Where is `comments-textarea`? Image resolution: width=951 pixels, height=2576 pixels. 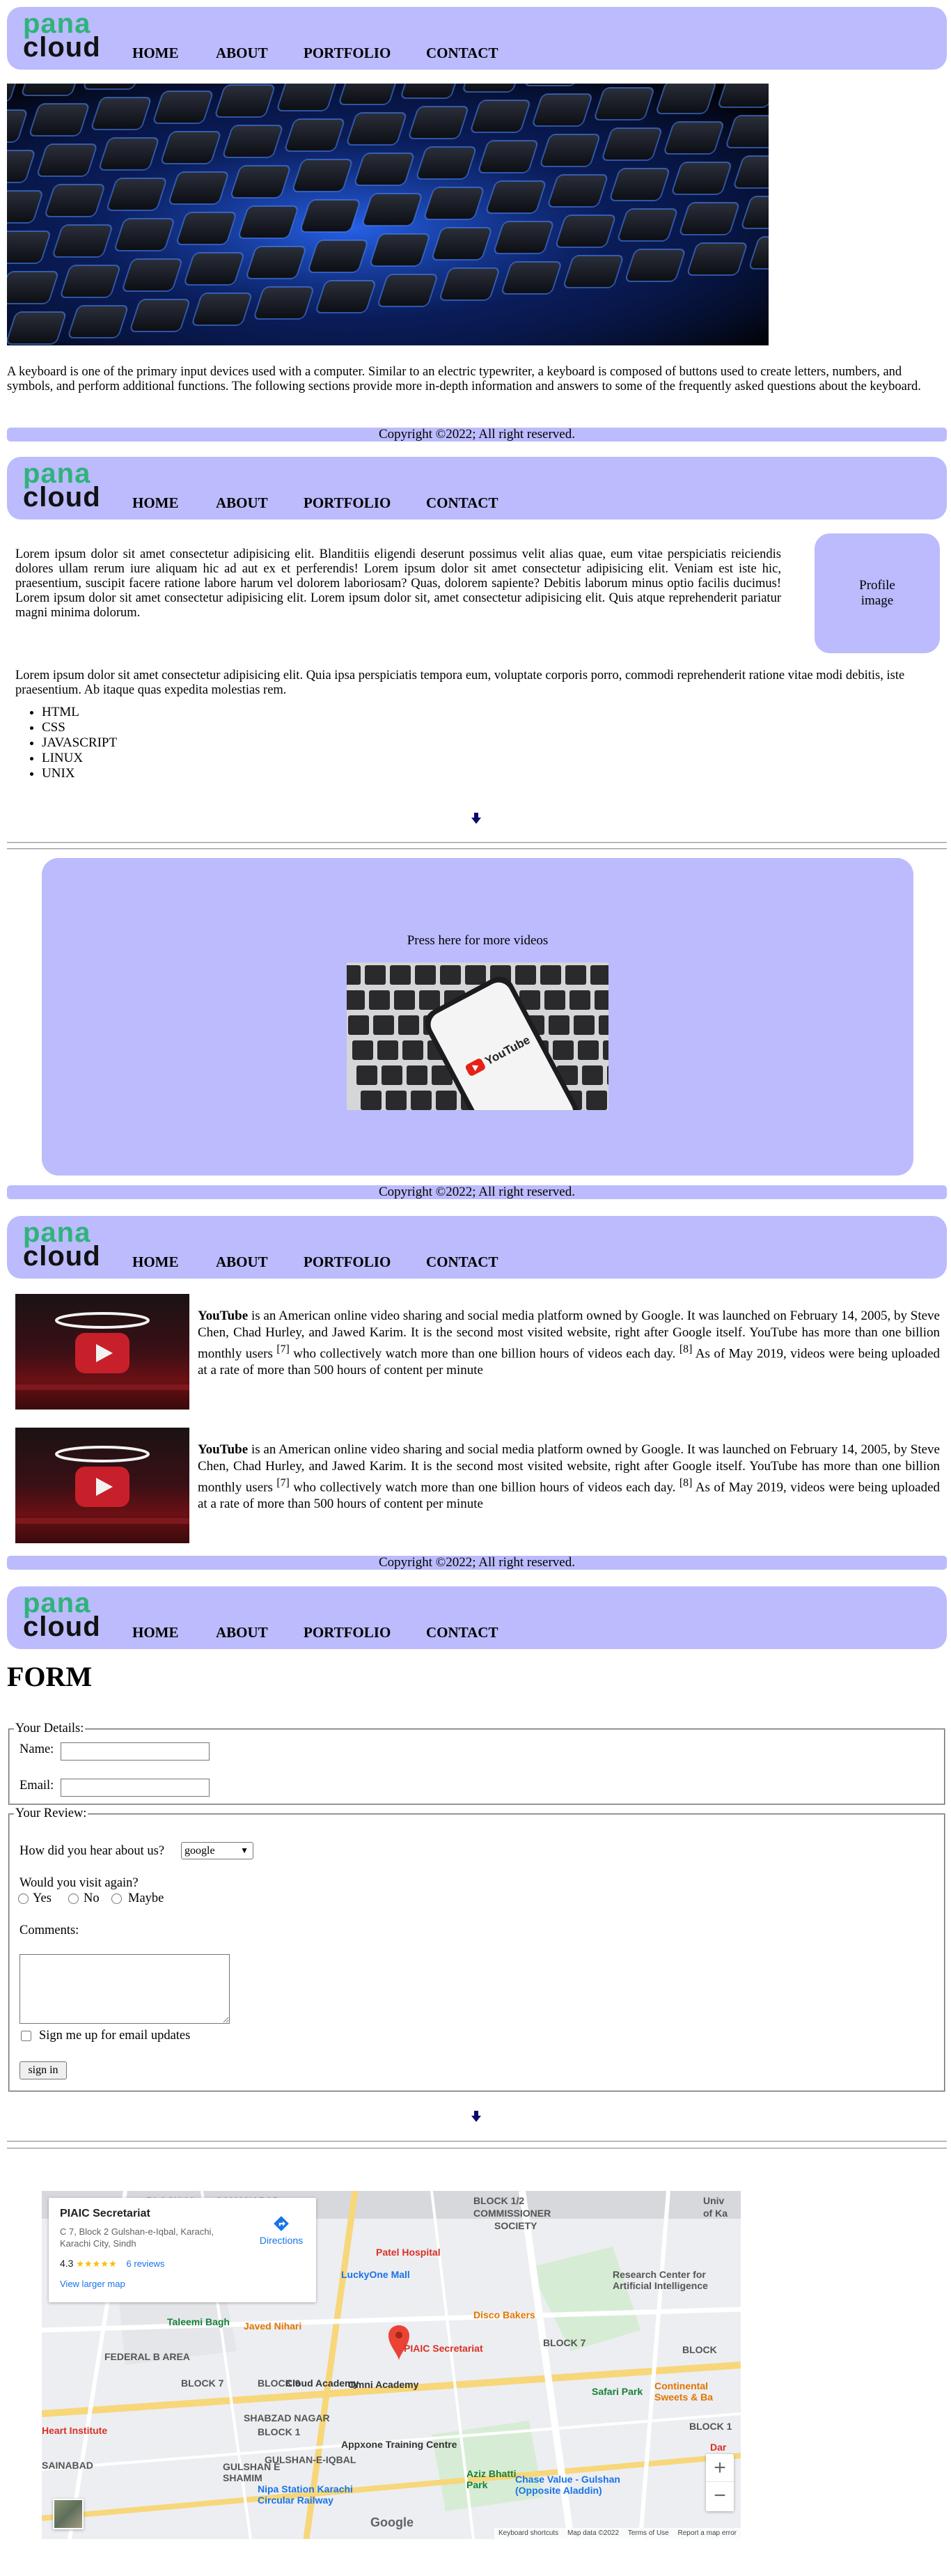 comments-textarea is located at coordinates (124, 1989).